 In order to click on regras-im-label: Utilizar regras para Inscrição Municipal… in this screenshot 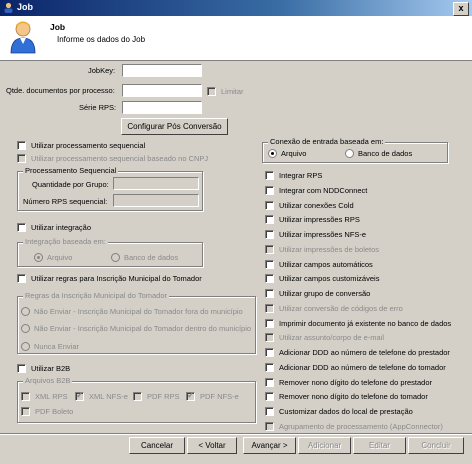, I will do `click(116, 278)`.